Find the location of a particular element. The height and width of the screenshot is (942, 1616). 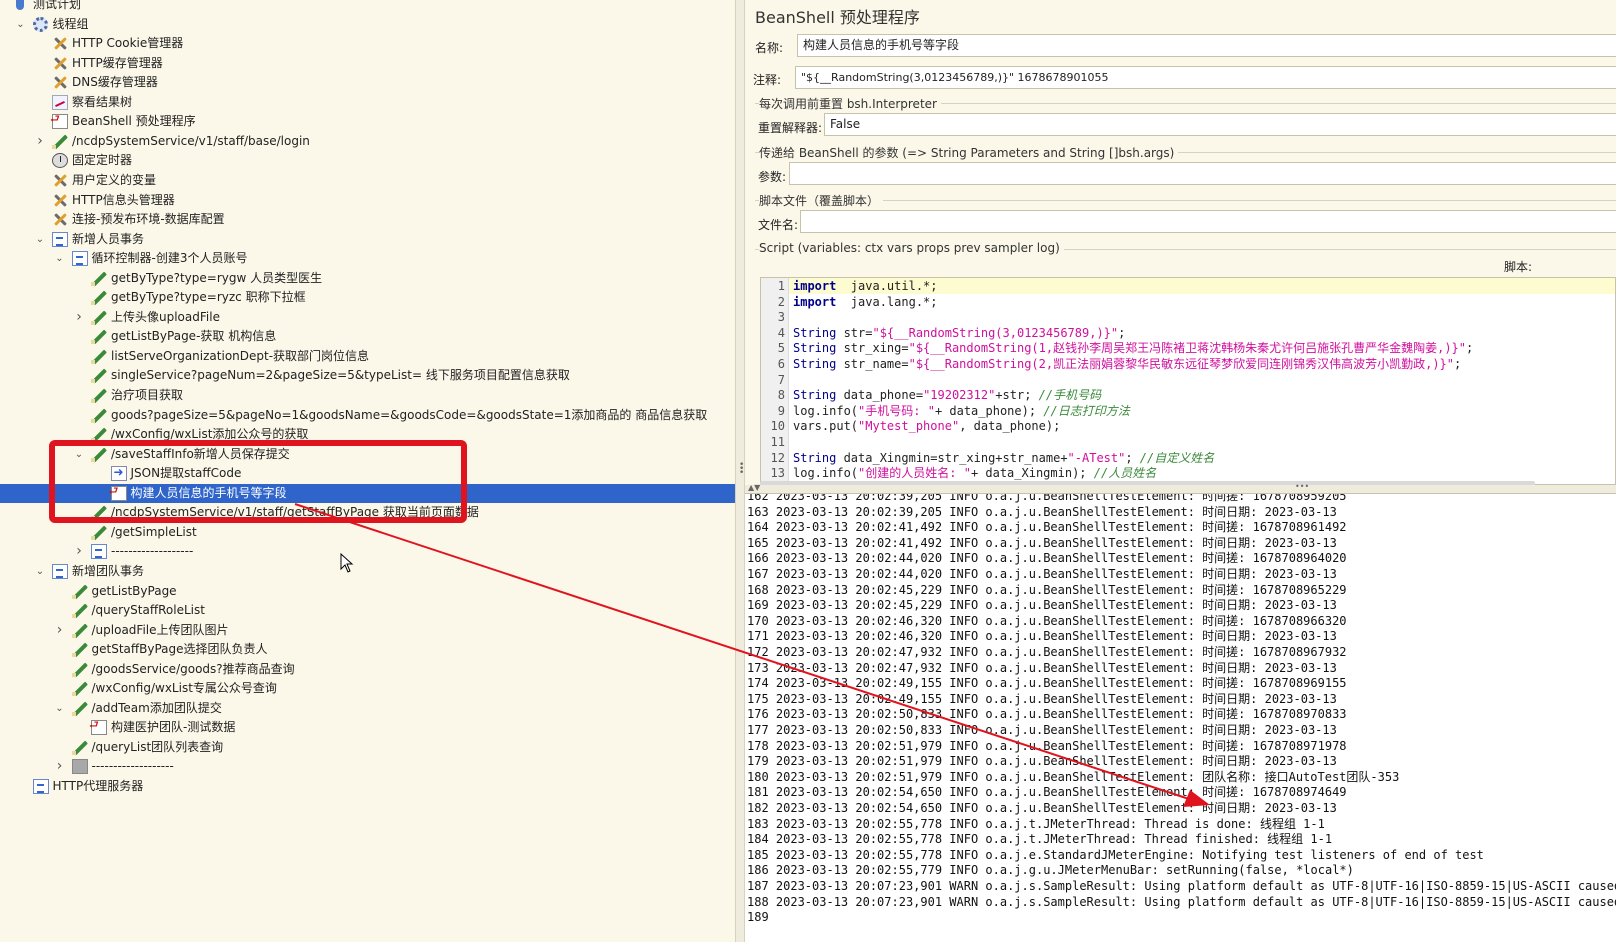

tree-node: ⌄ /saveStaffInfo新增人员保存提交 is located at coordinates (367, 454).